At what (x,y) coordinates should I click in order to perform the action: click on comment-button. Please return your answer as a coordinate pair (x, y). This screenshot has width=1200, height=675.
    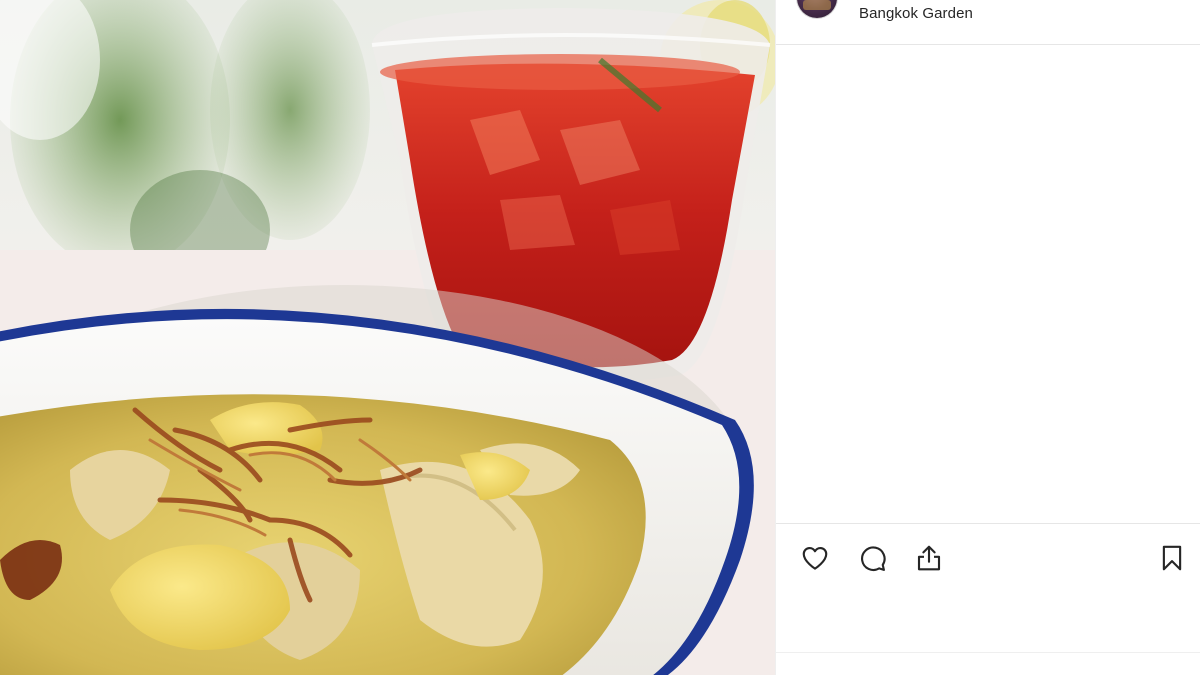
    Looking at the image, I should click on (872, 558).